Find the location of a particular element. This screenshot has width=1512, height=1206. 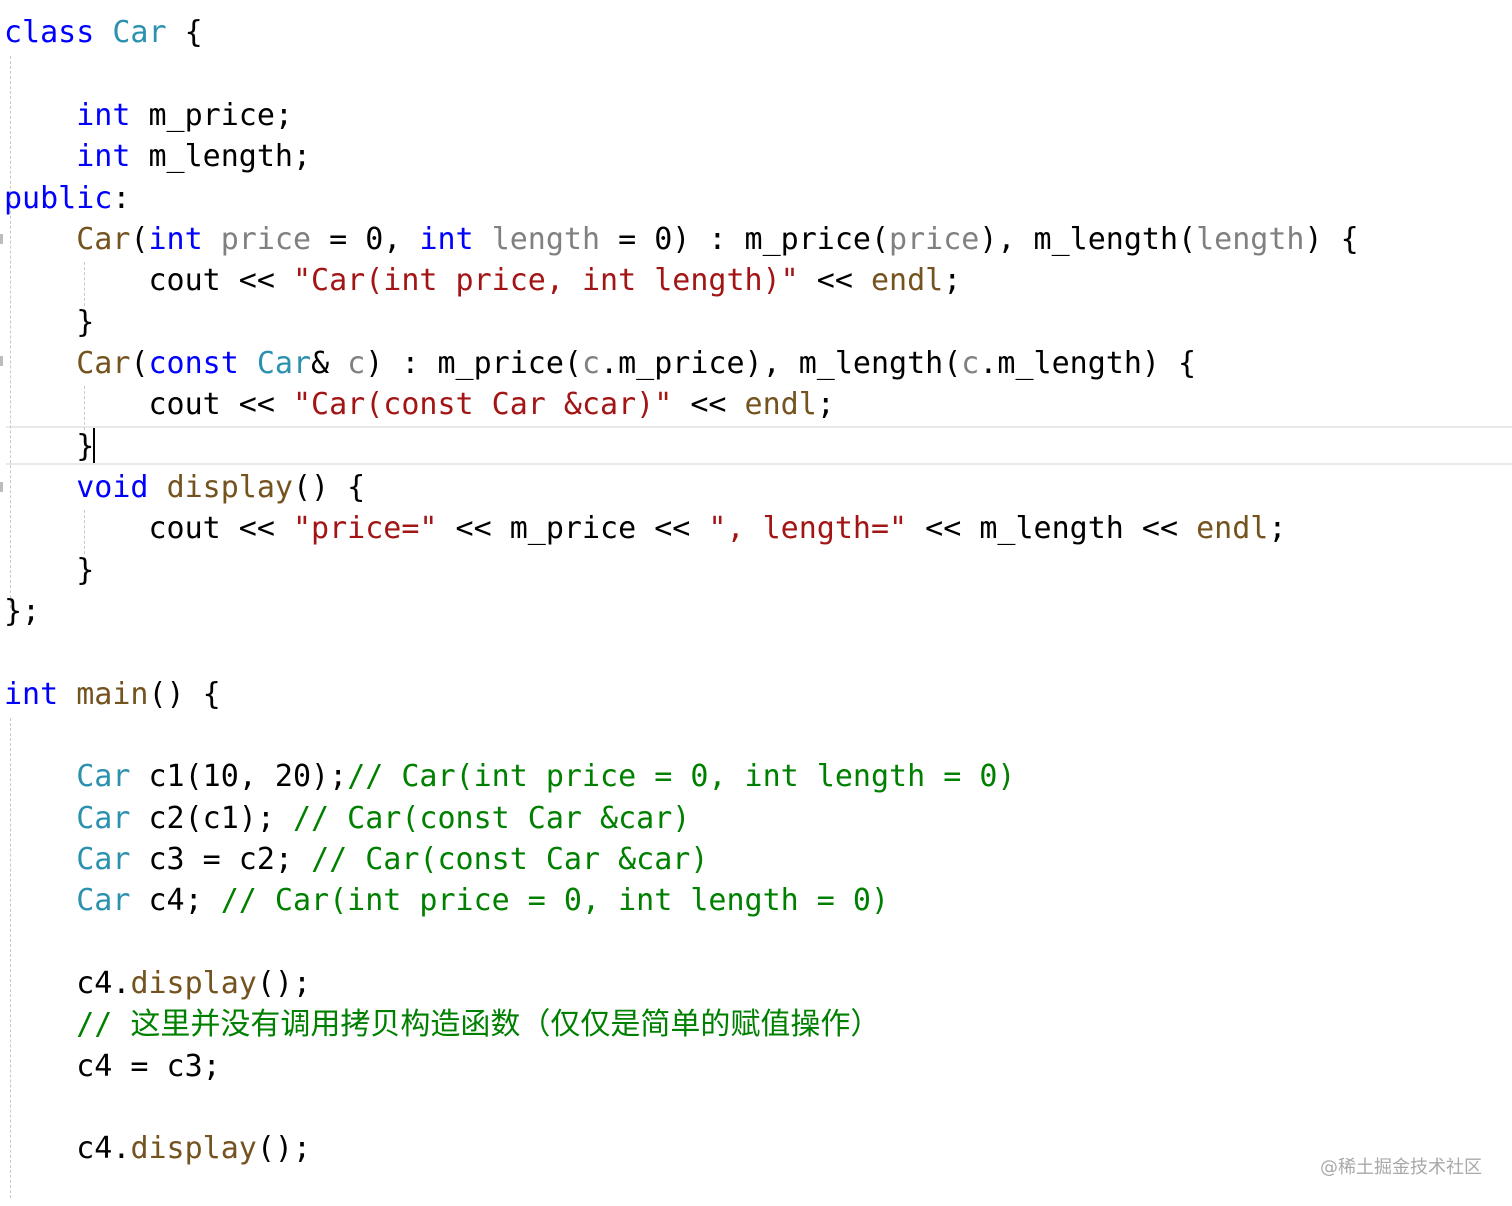

code-token-plain: & is located at coordinates (329, 363).